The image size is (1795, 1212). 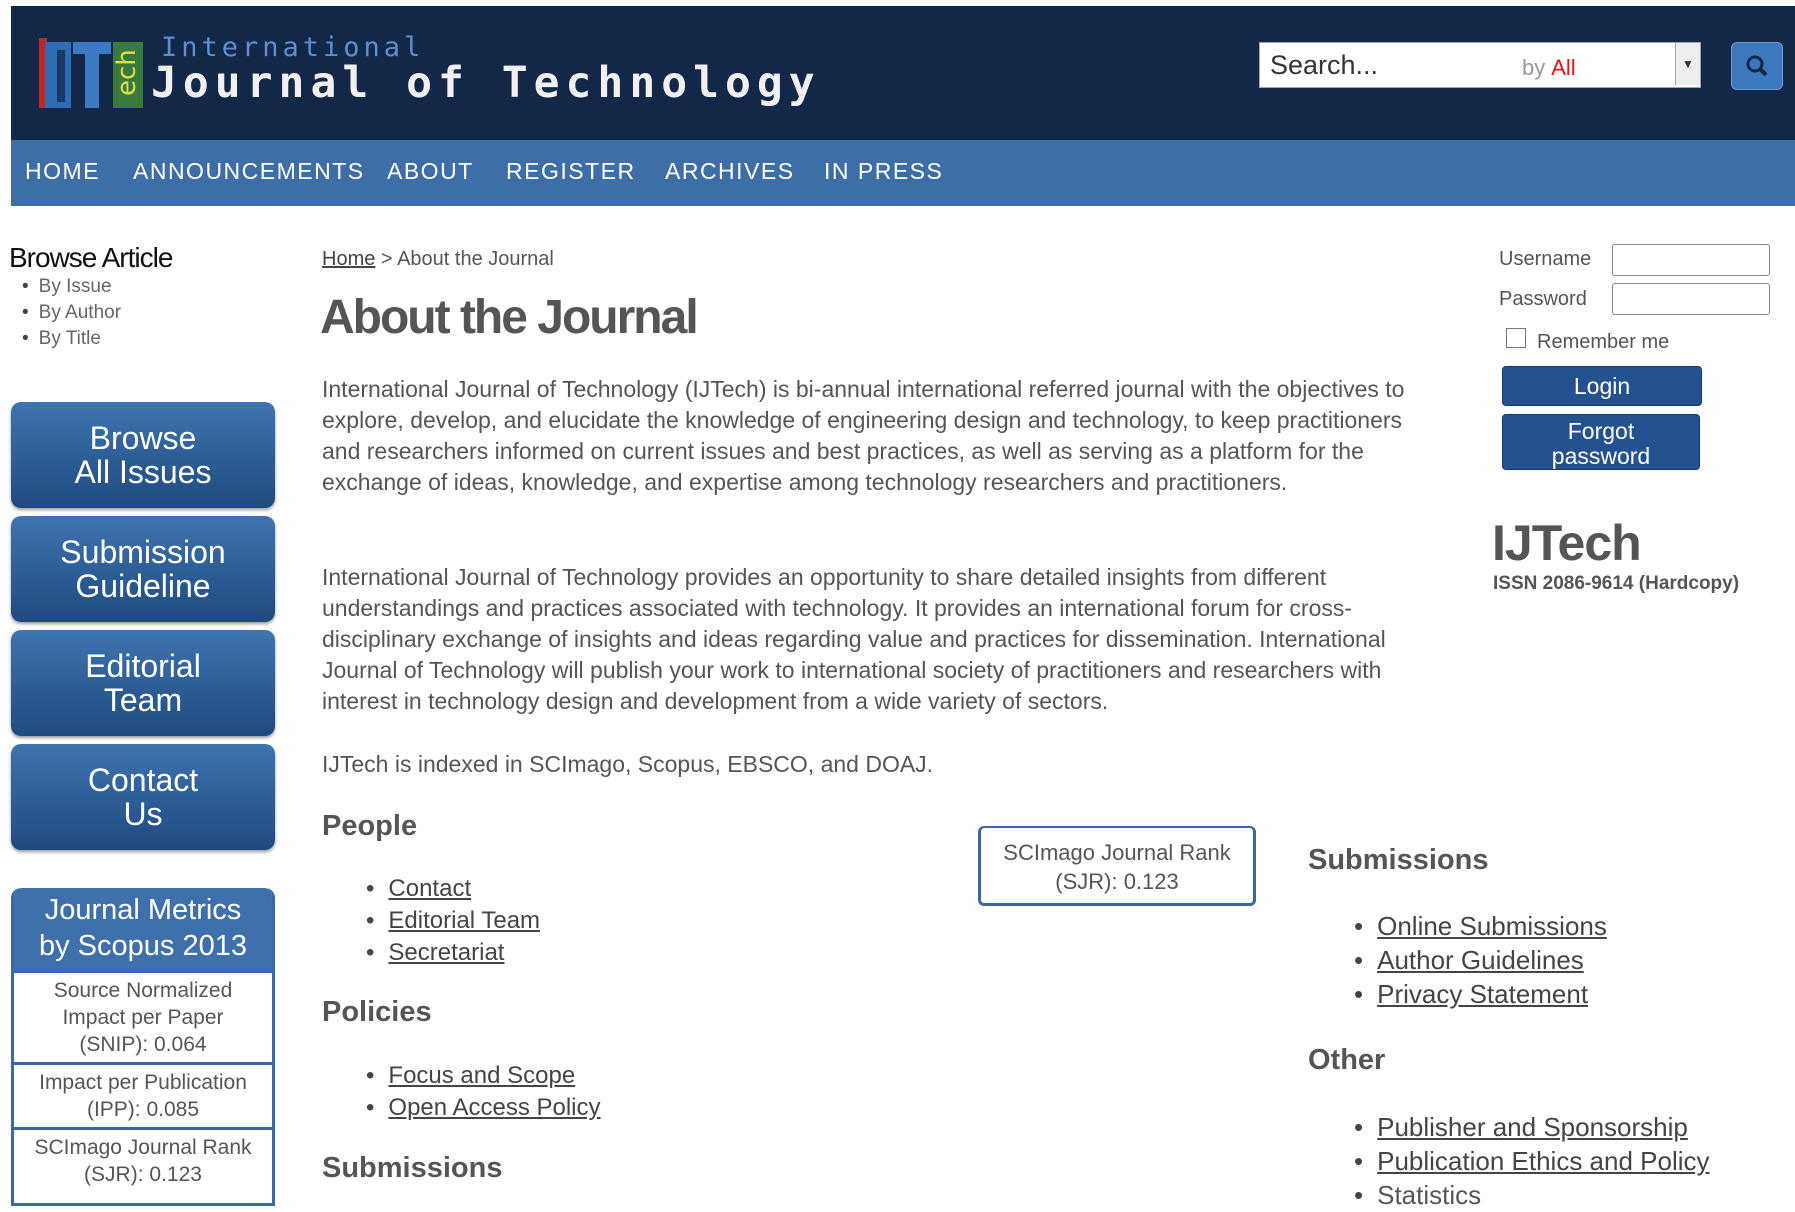 I want to click on browse-all-issues-button: Browse All Issues, so click(x=143, y=455).